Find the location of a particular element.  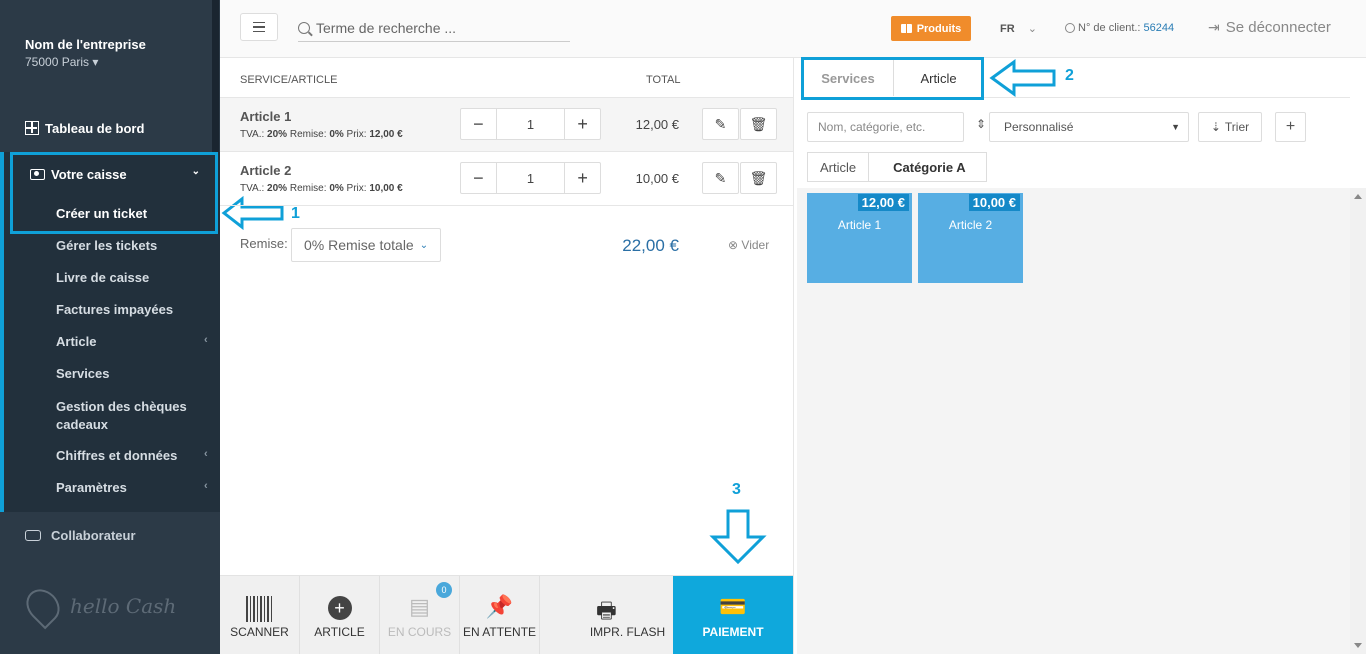

payment-hand-icon: 💳 is located at coordinates (733, 606).